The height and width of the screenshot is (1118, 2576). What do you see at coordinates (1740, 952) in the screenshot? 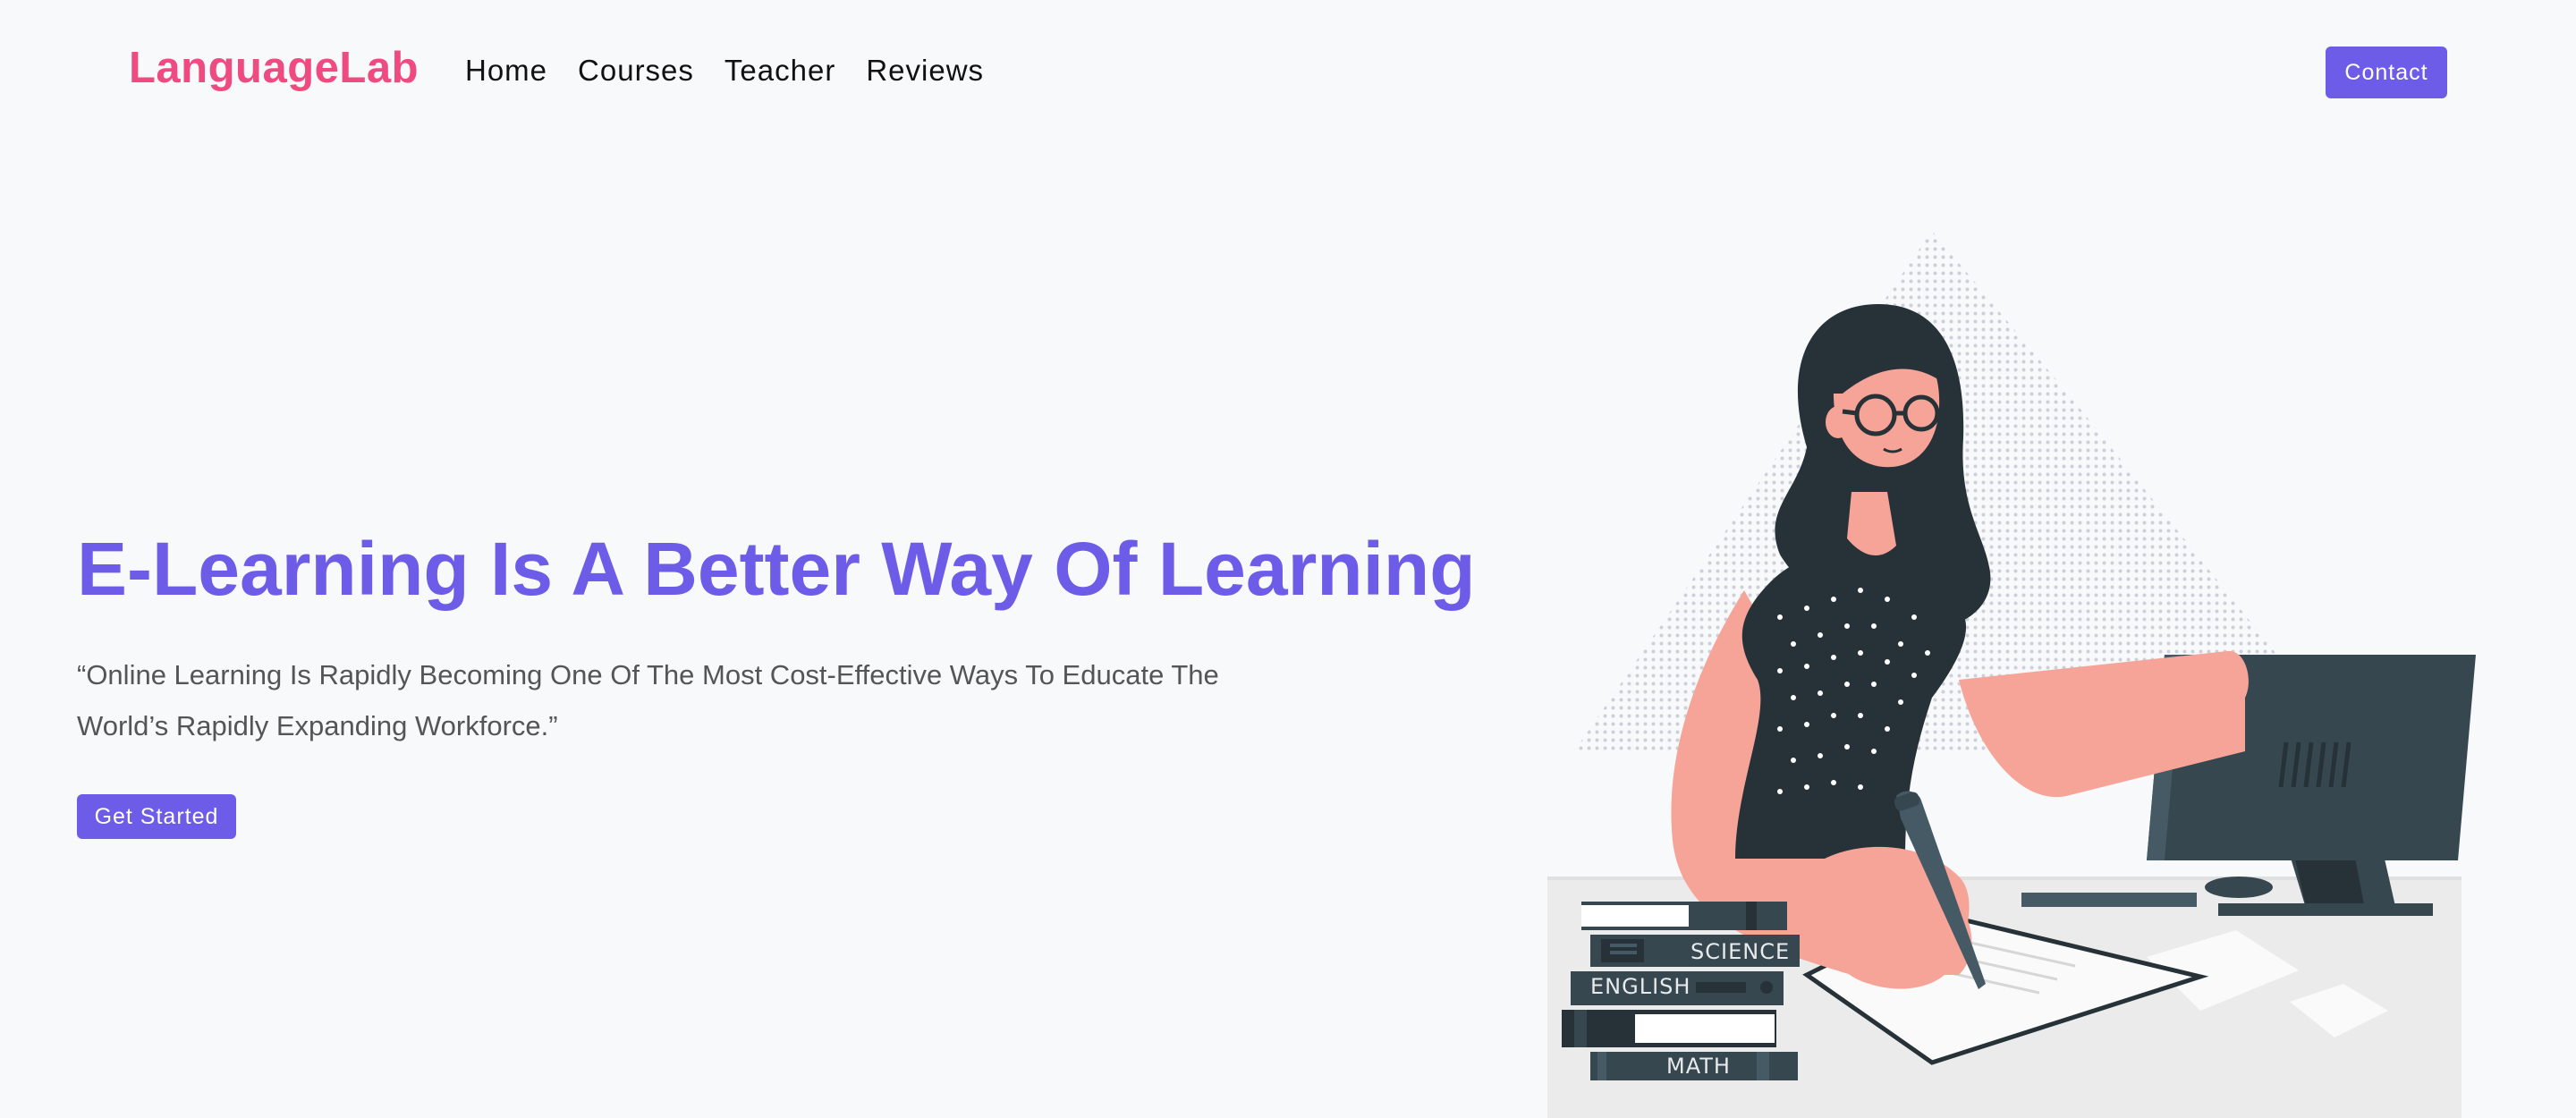
I see `book-label-science: SCIENCE` at bounding box center [1740, 952].